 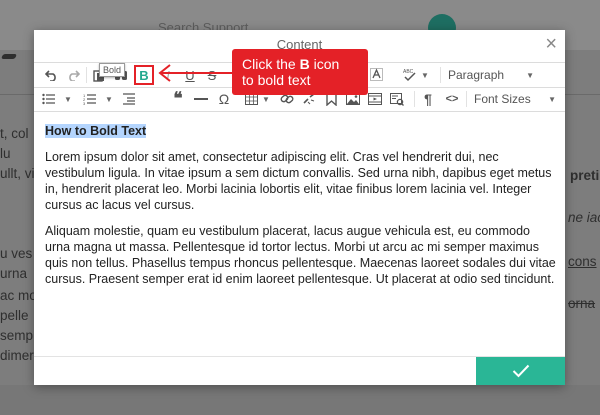 What do you see at coordinates (109, 99) in the screenshot?
I see `numbered-list-dropdown-icon: ▼` at bounding box center [109, 99].